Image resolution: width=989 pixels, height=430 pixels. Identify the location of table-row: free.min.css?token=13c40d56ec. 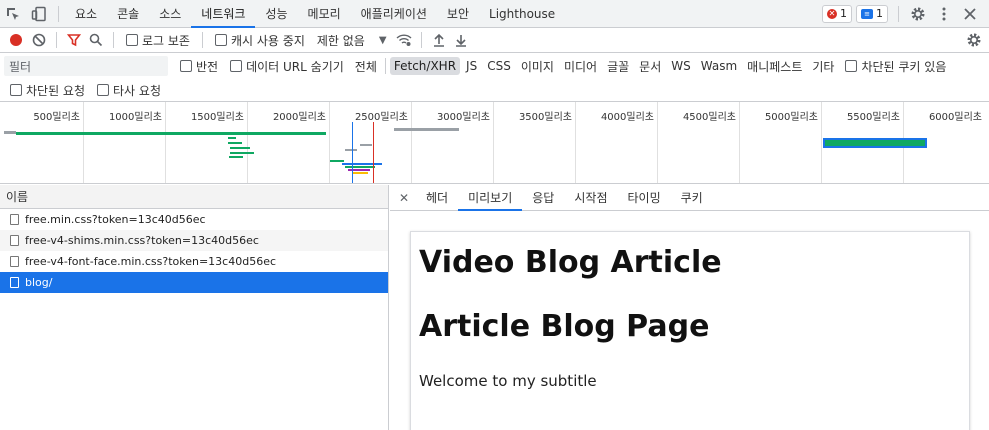
(194, 219).